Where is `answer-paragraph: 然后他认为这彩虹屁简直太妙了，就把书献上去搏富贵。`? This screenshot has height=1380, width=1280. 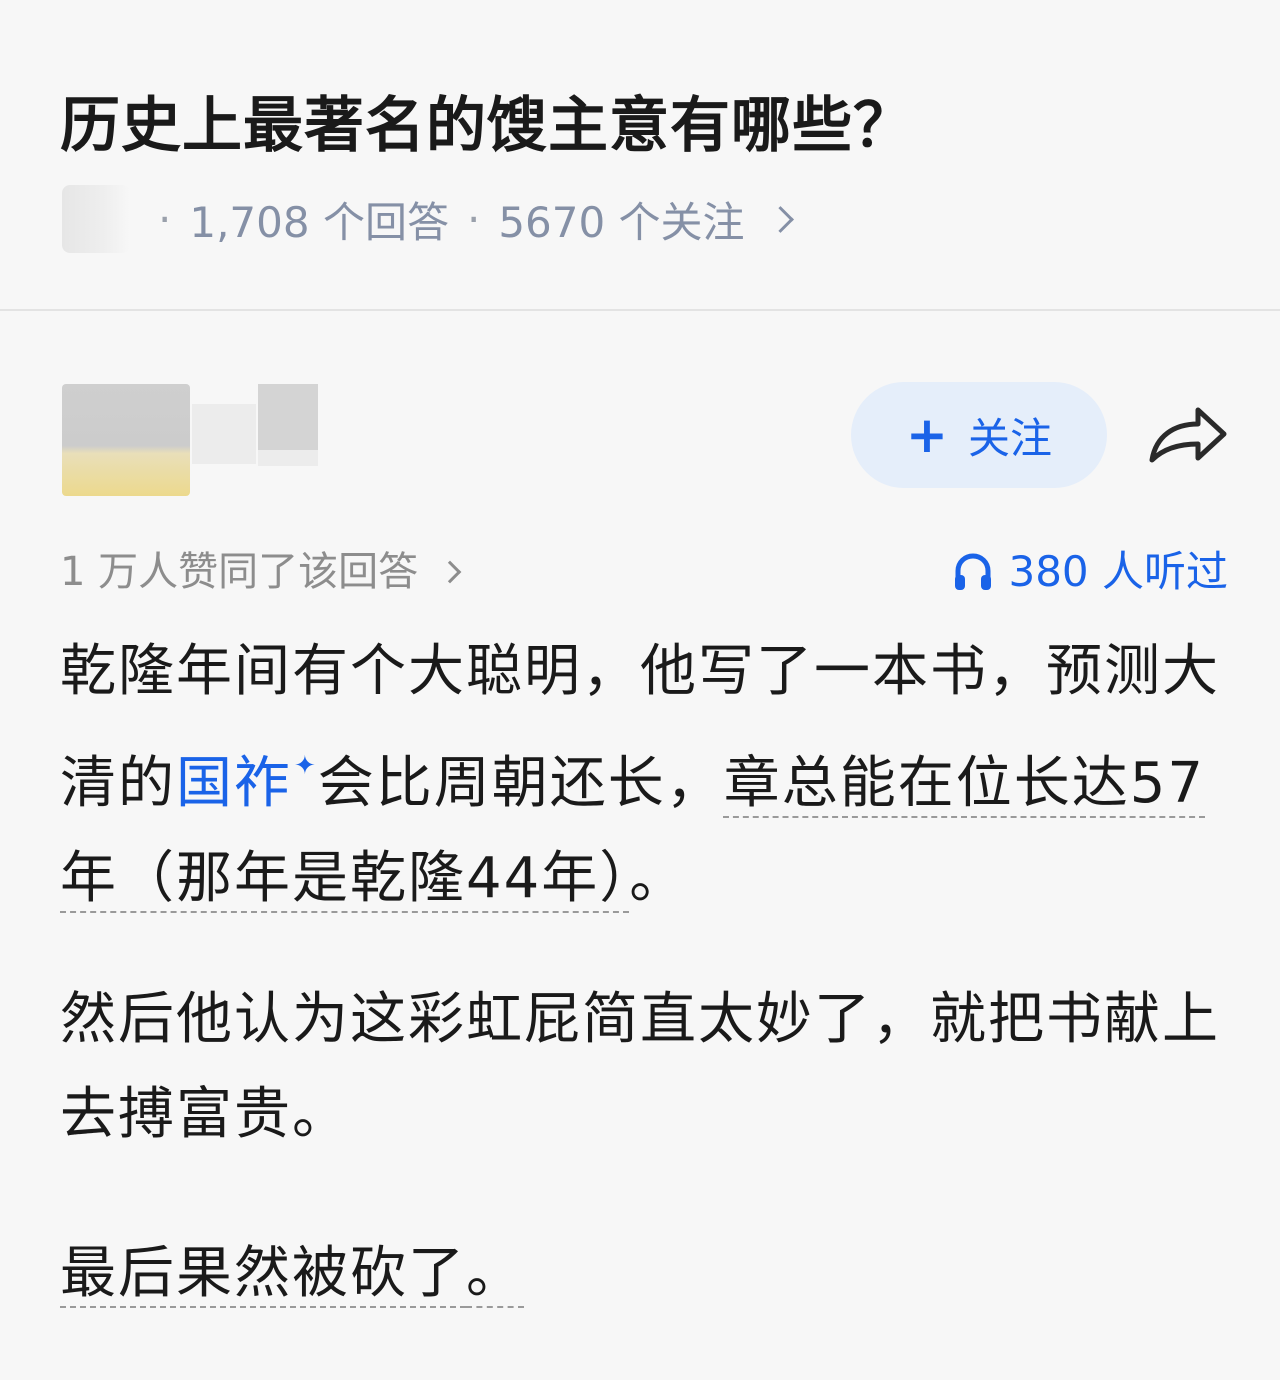
answer-paragraph: 然后他认为这彩虹屁简直太妙了，就把书献上去搏富贵。 is located at coordinates (640, 1067).